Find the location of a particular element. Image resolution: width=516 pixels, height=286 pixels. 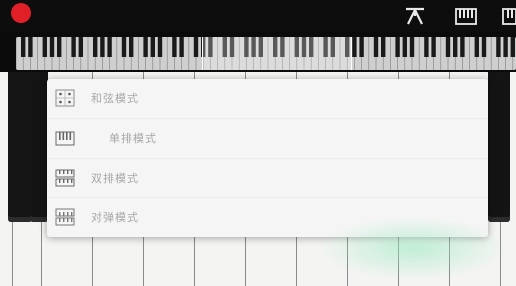

watermark is located at coordinates (413, 248).